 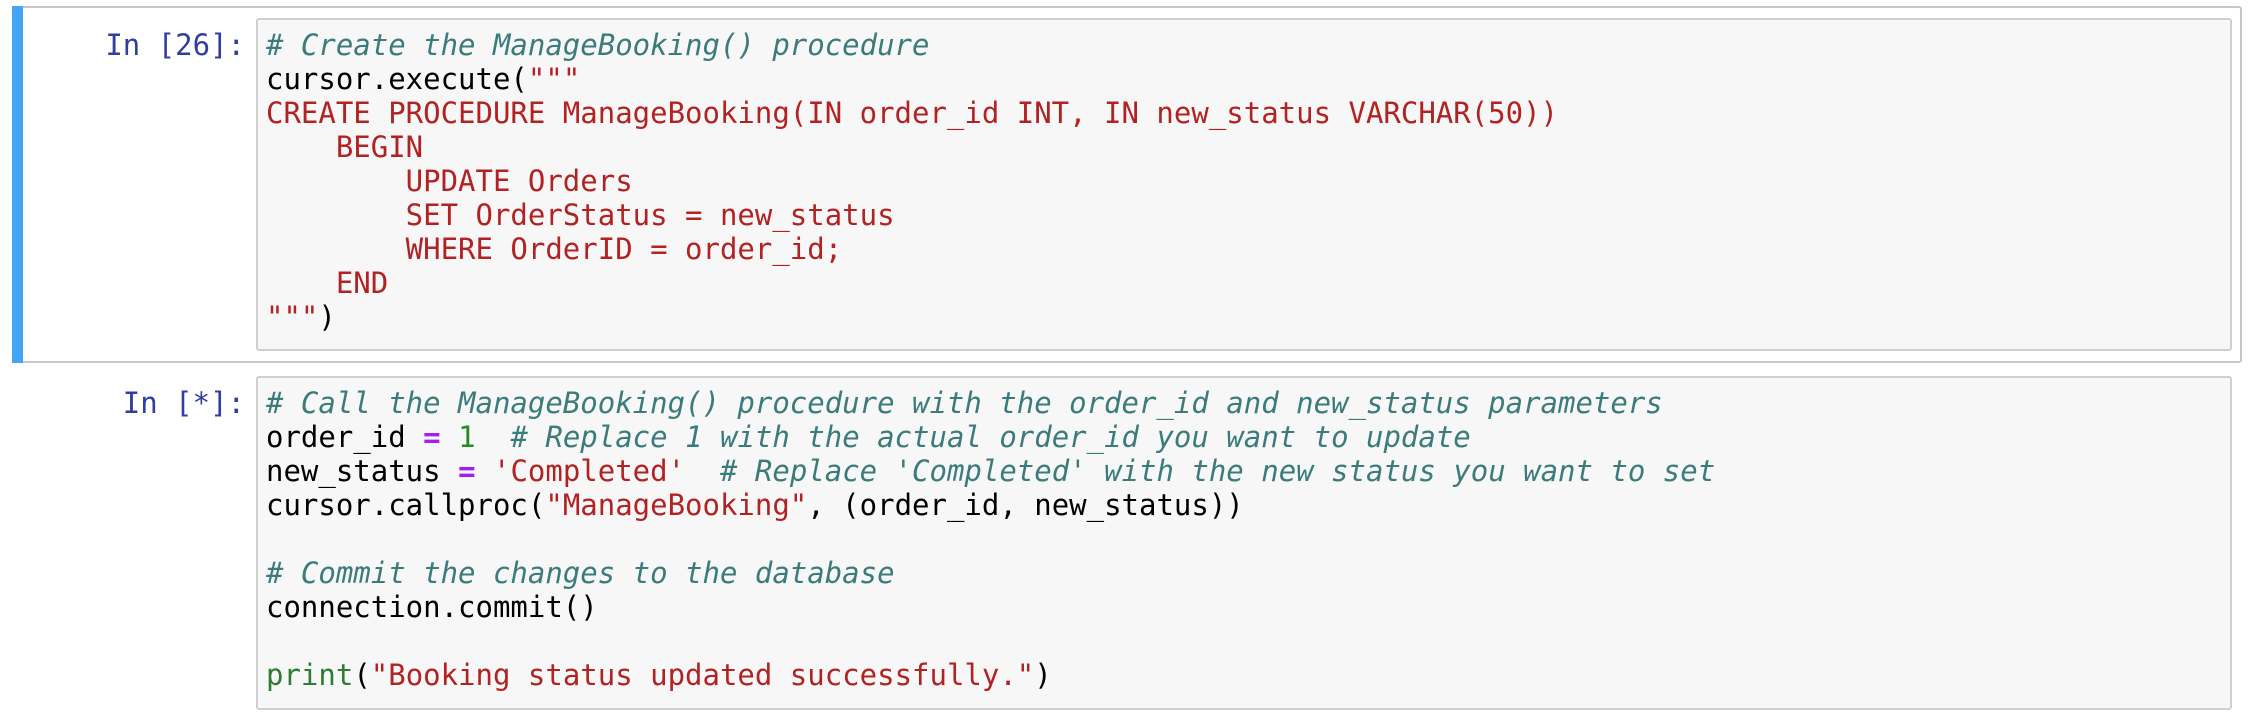 What do you see at coordinates (912, 147) in the screenshot?
I see `code-line: BEGIN` at bounding box center [912, 147].